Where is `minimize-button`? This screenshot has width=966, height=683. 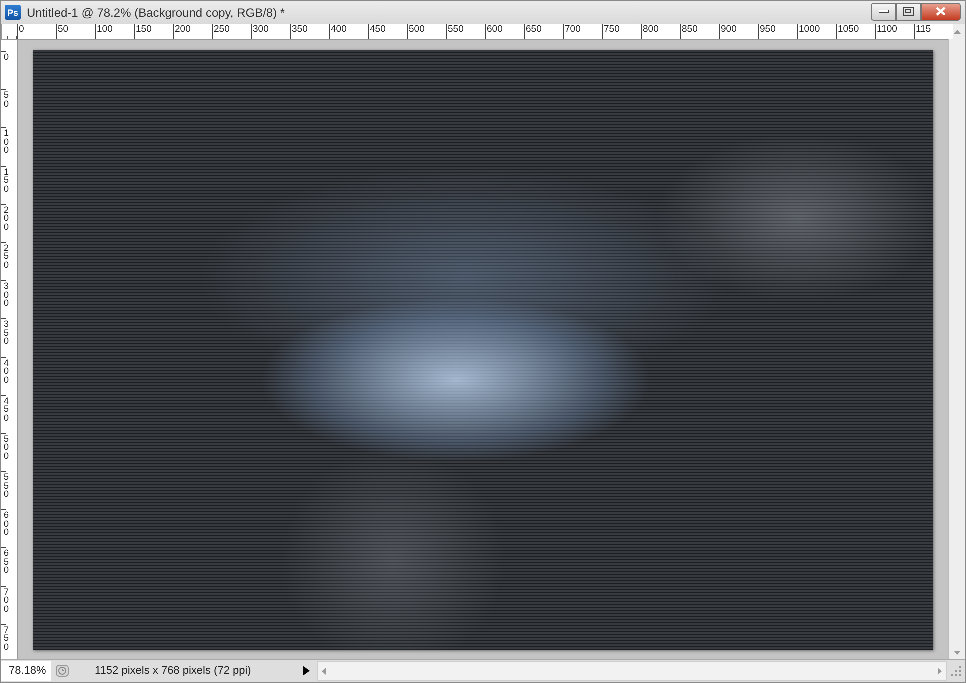
minimize-button is located at coordinates (883, 11).